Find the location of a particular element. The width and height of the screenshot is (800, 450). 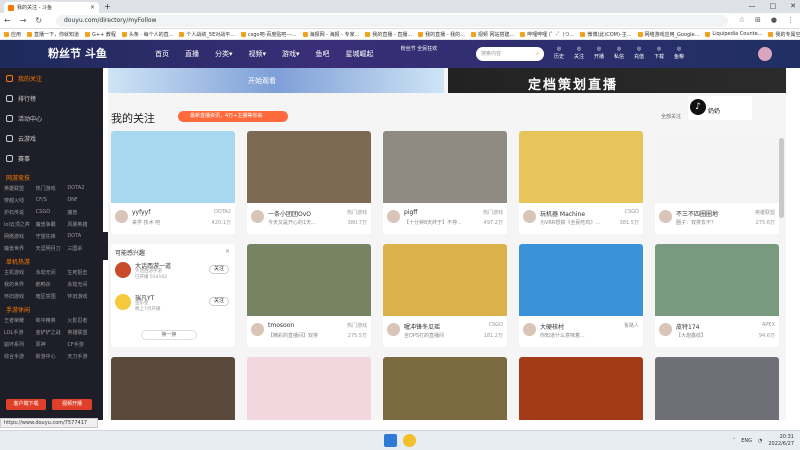

stream-card: pigff 热门游戏 【十分钟8天终于】不停... 497.2万 is located at coordinates (445, 182).